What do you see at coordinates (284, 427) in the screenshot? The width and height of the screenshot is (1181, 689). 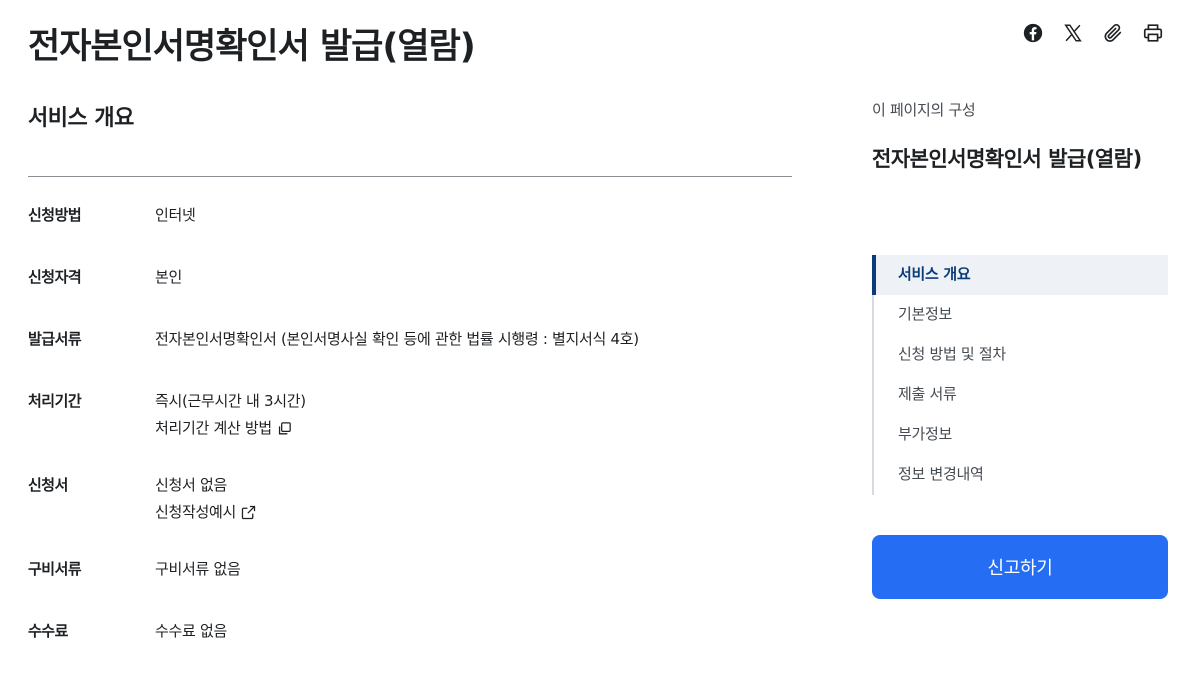 I see `copy-icon` at bounding box center [284, 427].